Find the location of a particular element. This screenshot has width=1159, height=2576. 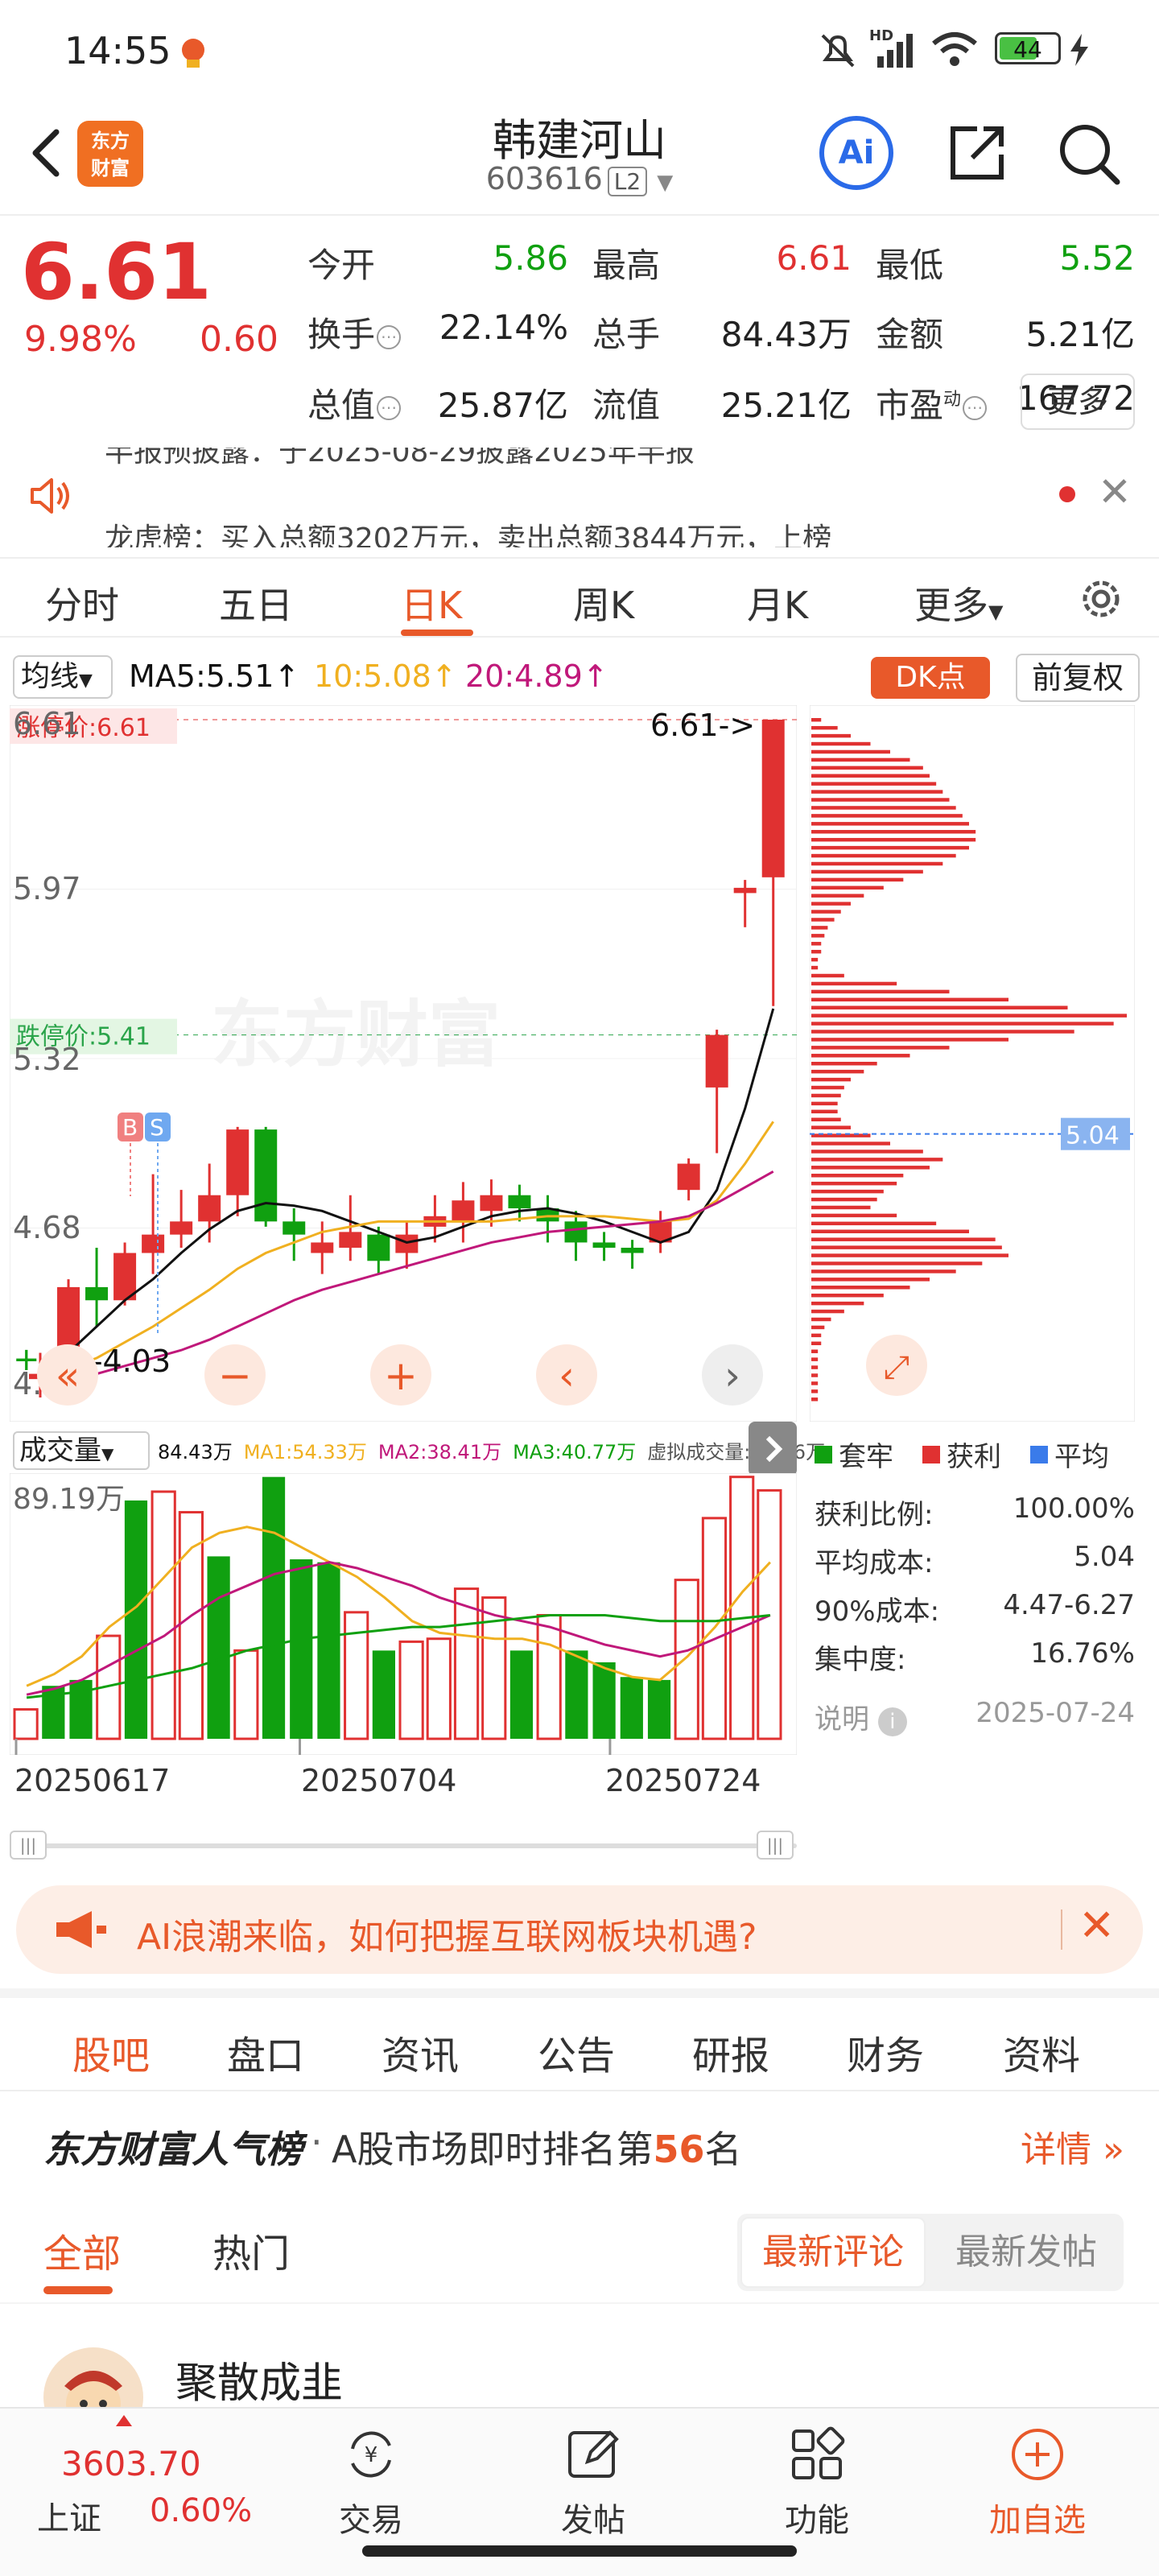

tab-more: 更多▼ is located at coordinates (959, 603).